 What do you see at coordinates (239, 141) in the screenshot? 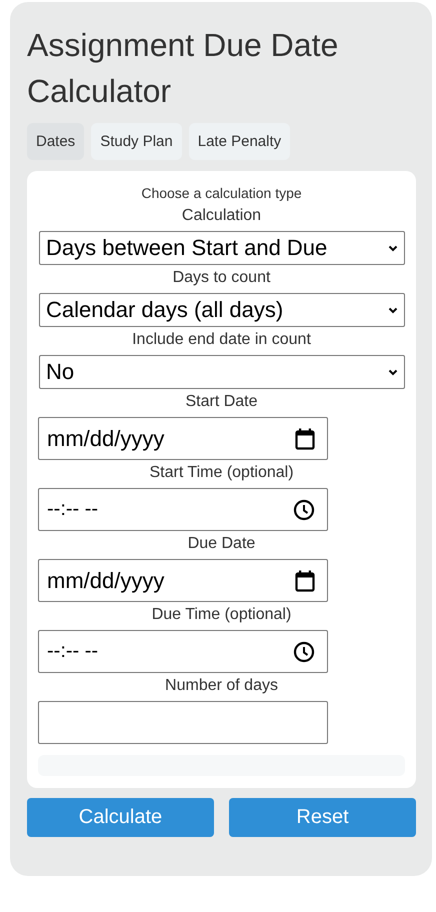
I see `tab: Late Penalty` at bounding box center [239, 141].